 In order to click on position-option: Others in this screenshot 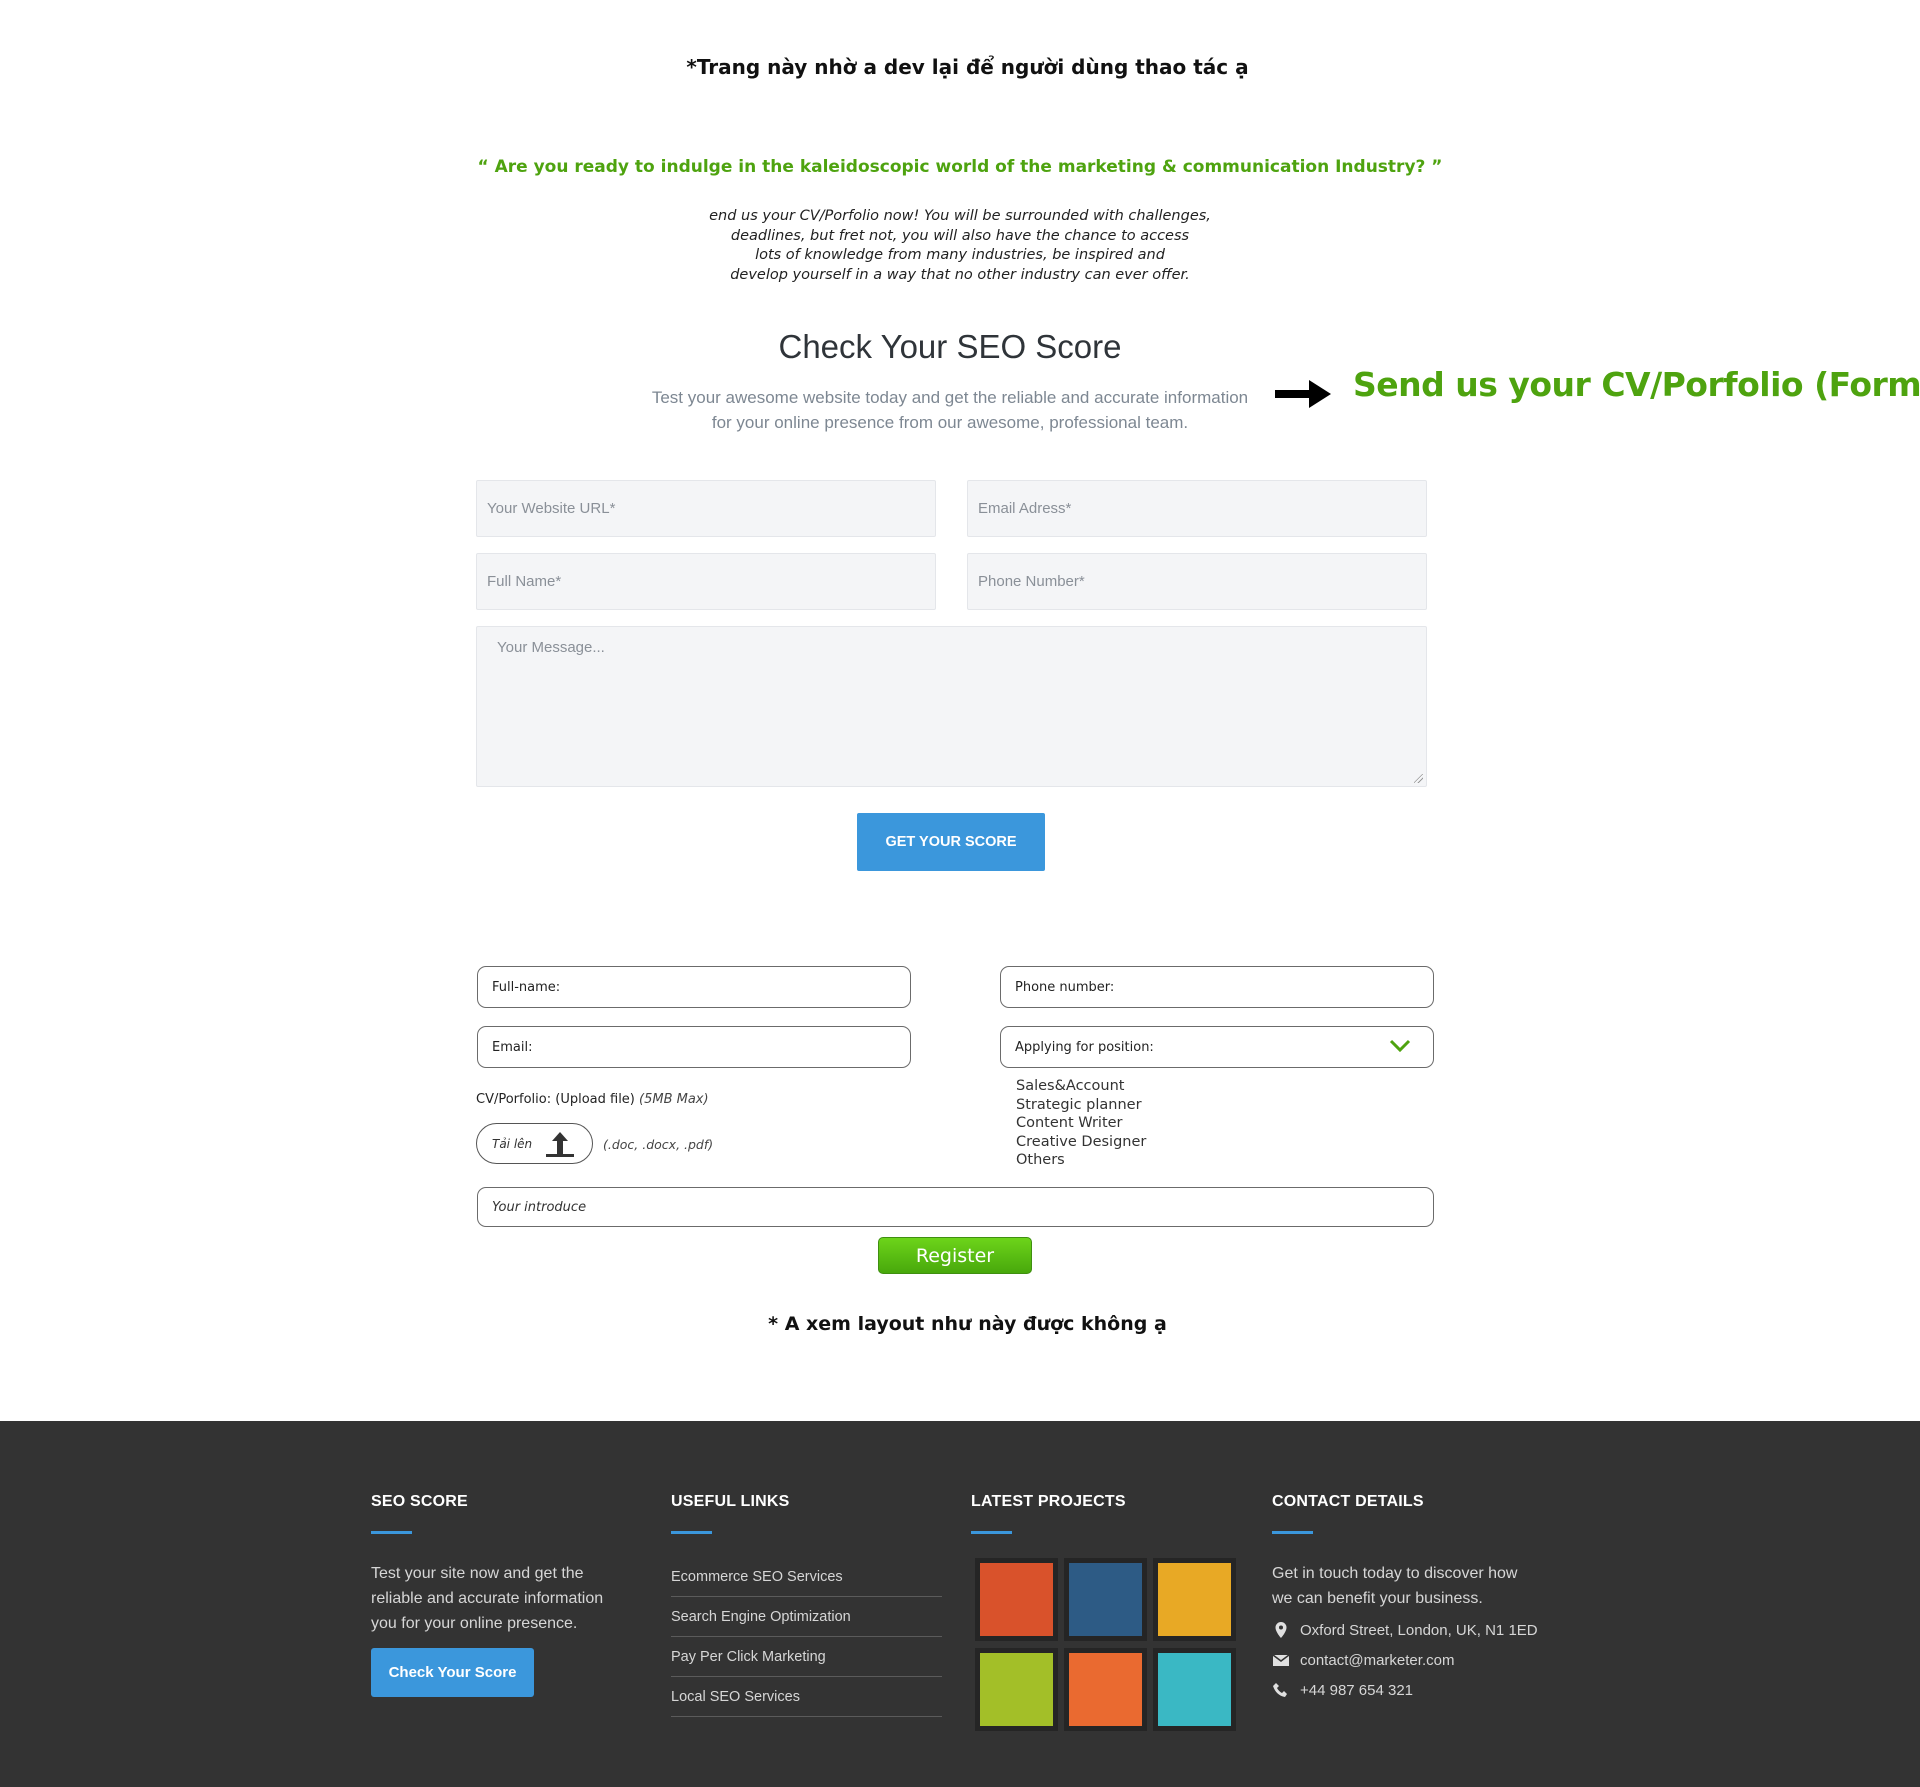, I will do `click(1081, 1160)`.